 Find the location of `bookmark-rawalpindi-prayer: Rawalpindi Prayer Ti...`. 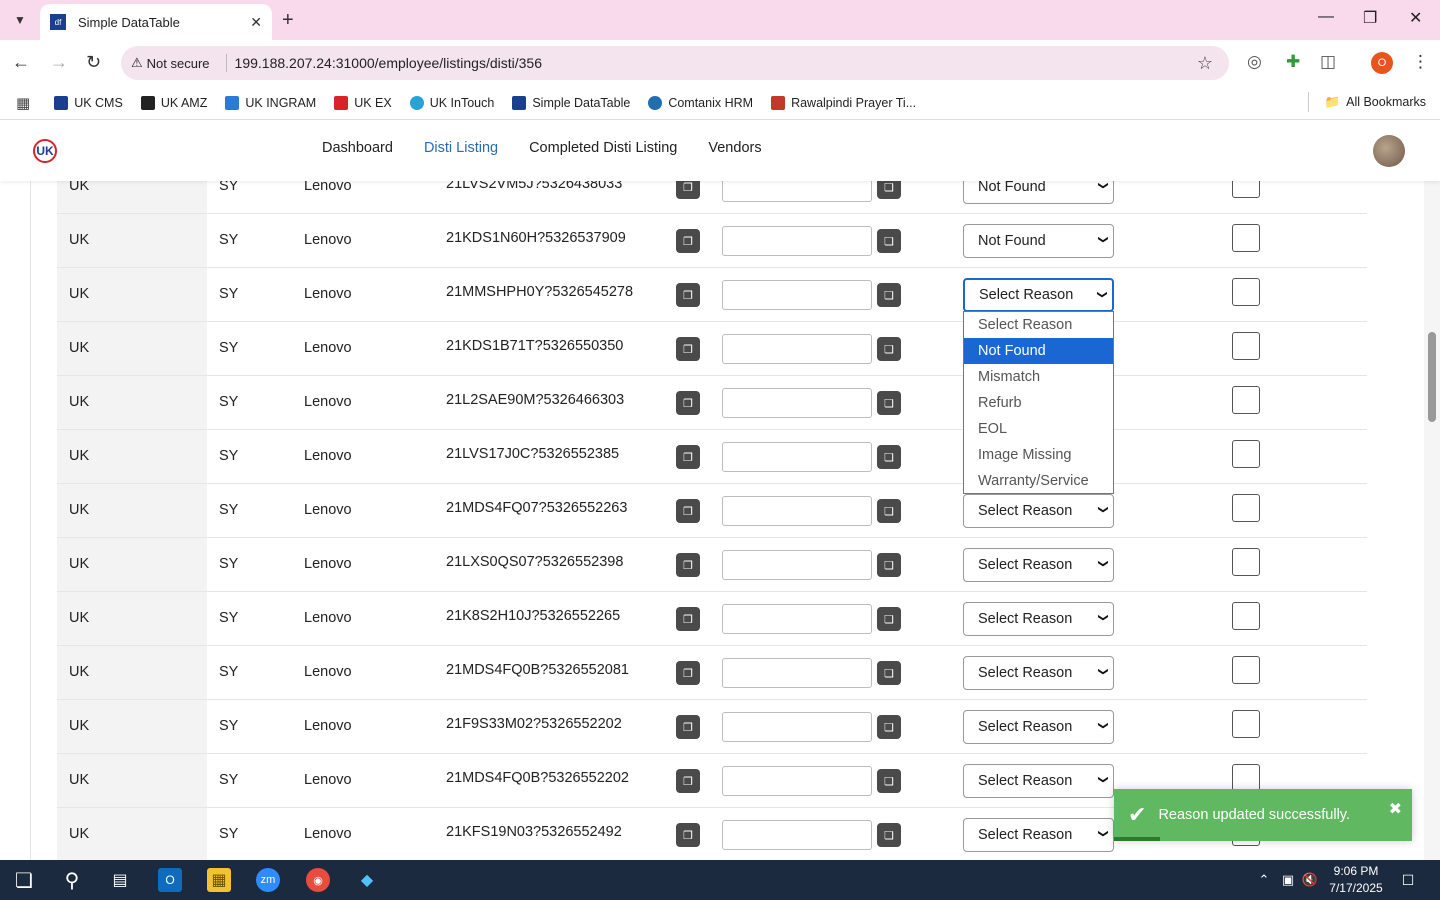

bookmark-rawalpindi-prayer: Rawalpindi Prayer Ti... is located at coordinates (843, 102).